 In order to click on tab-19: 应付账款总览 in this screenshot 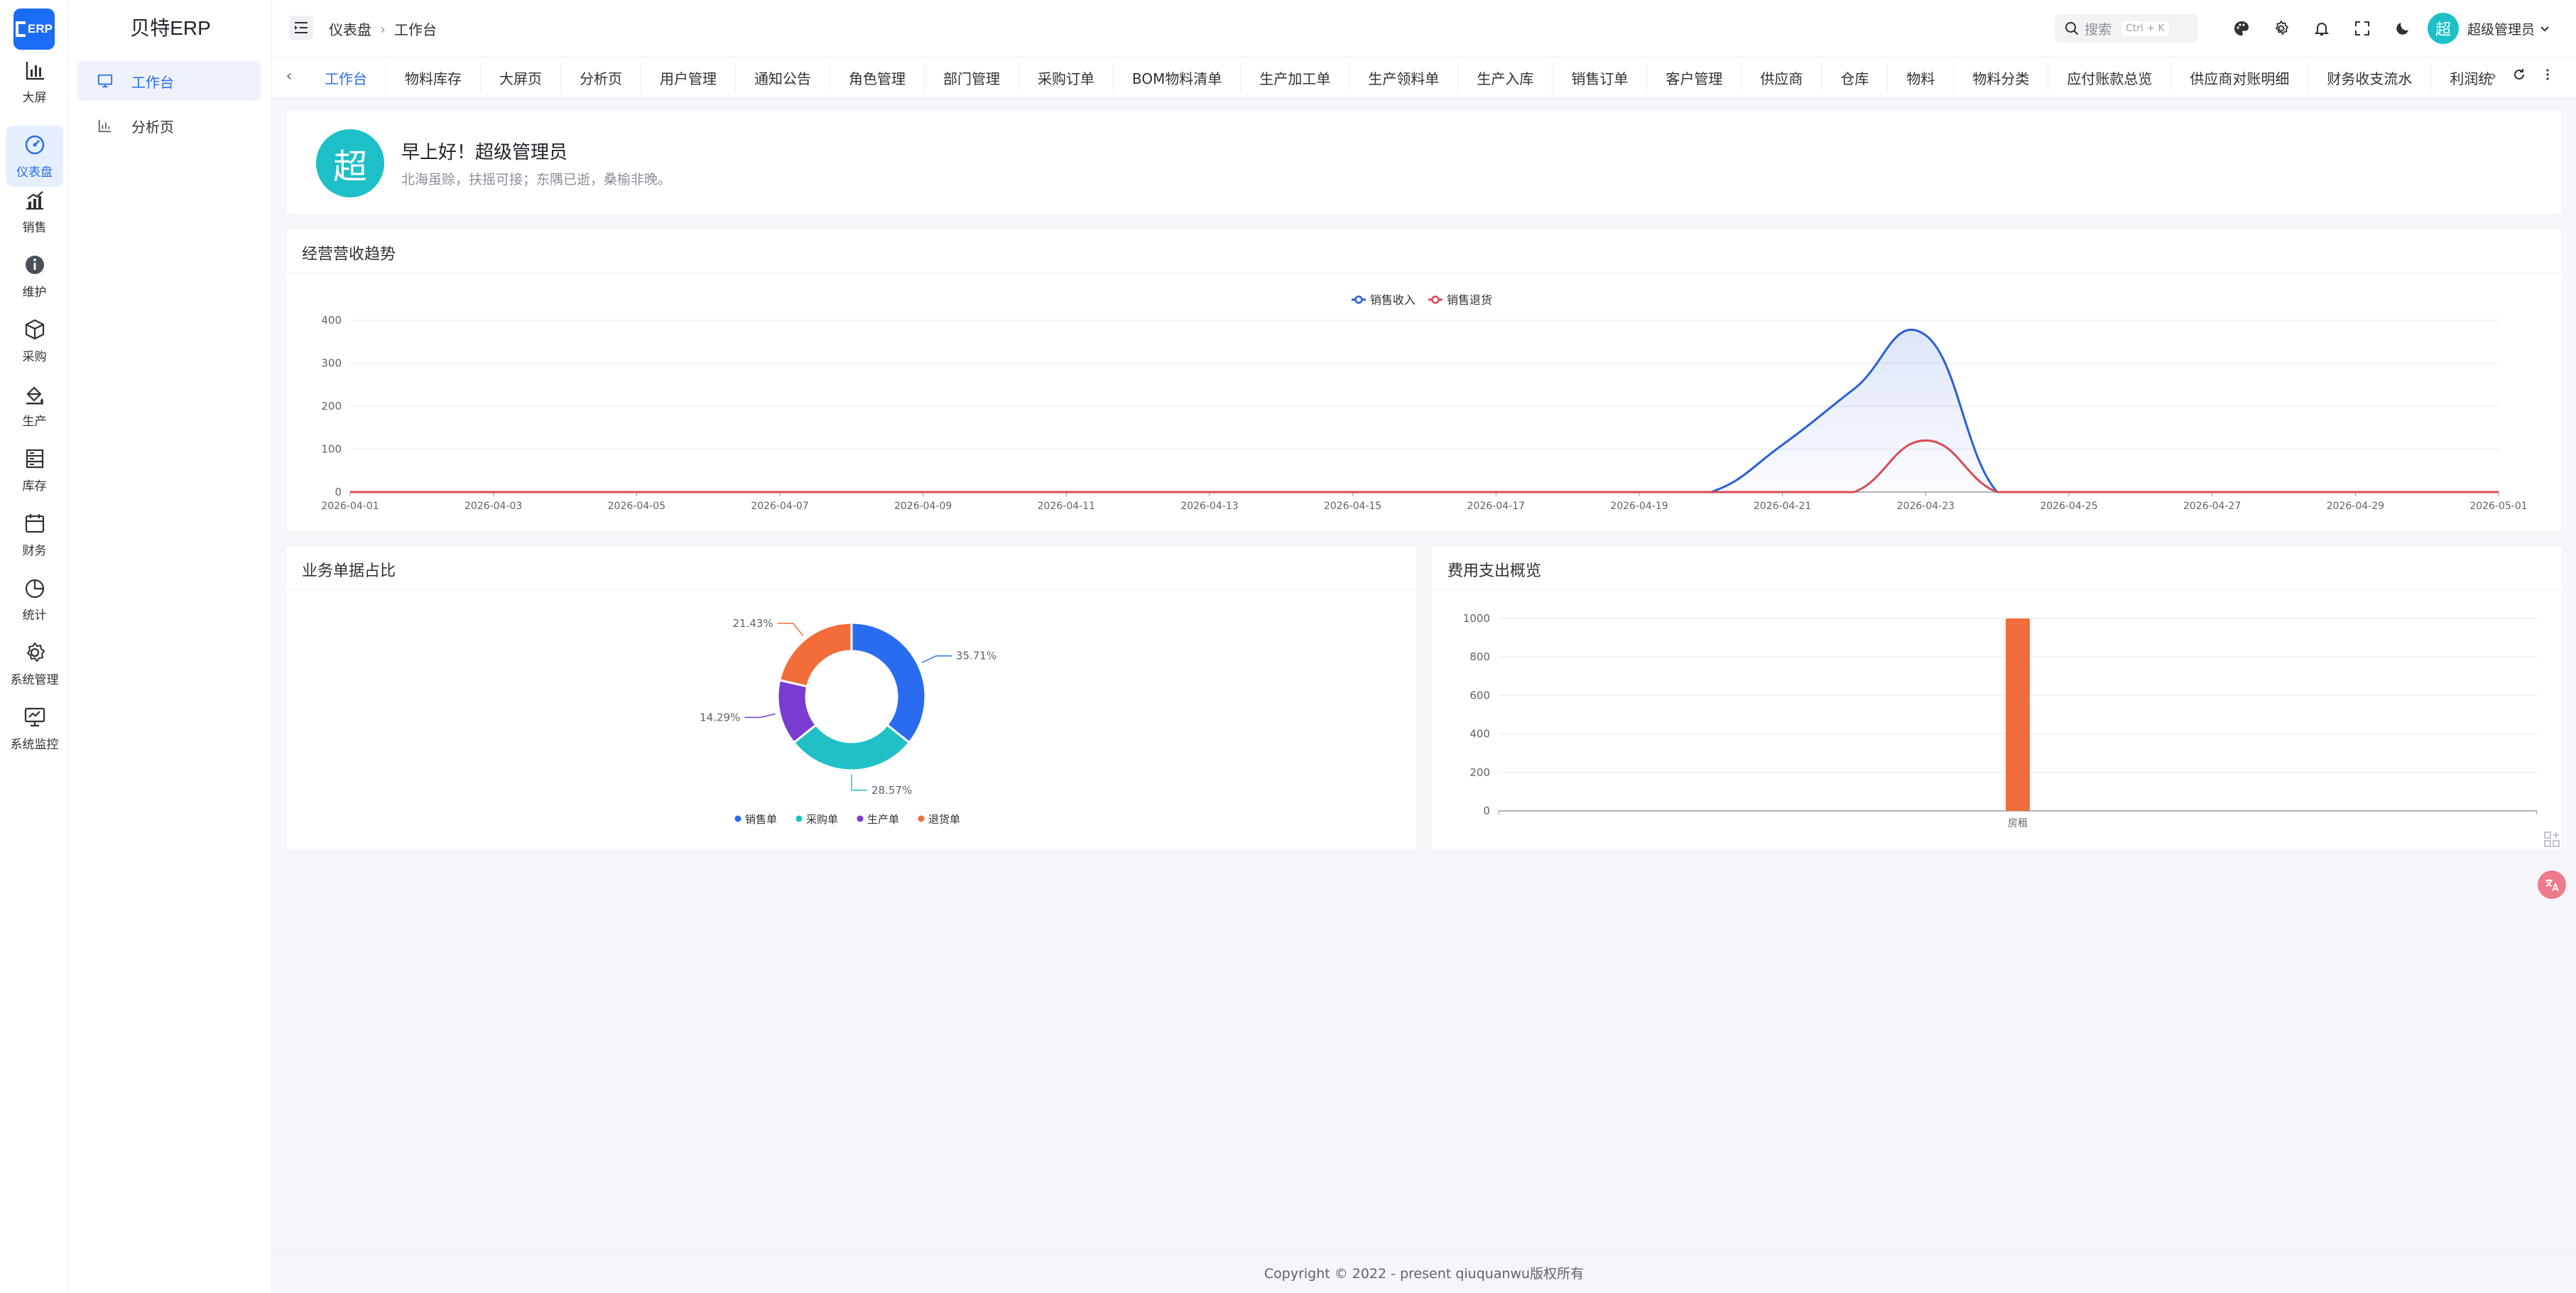, I will do `click(2110, 77)`.